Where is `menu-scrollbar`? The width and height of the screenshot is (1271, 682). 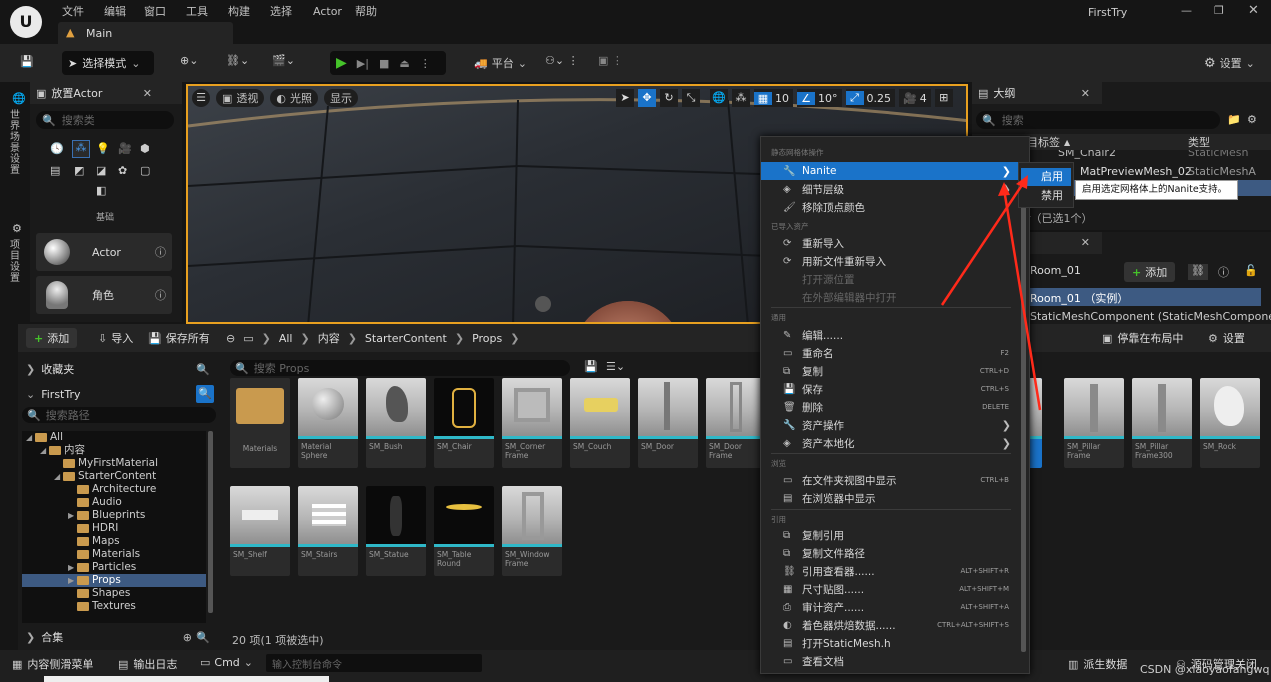 menu-scrollbar is located at coordinates (1023, 424).